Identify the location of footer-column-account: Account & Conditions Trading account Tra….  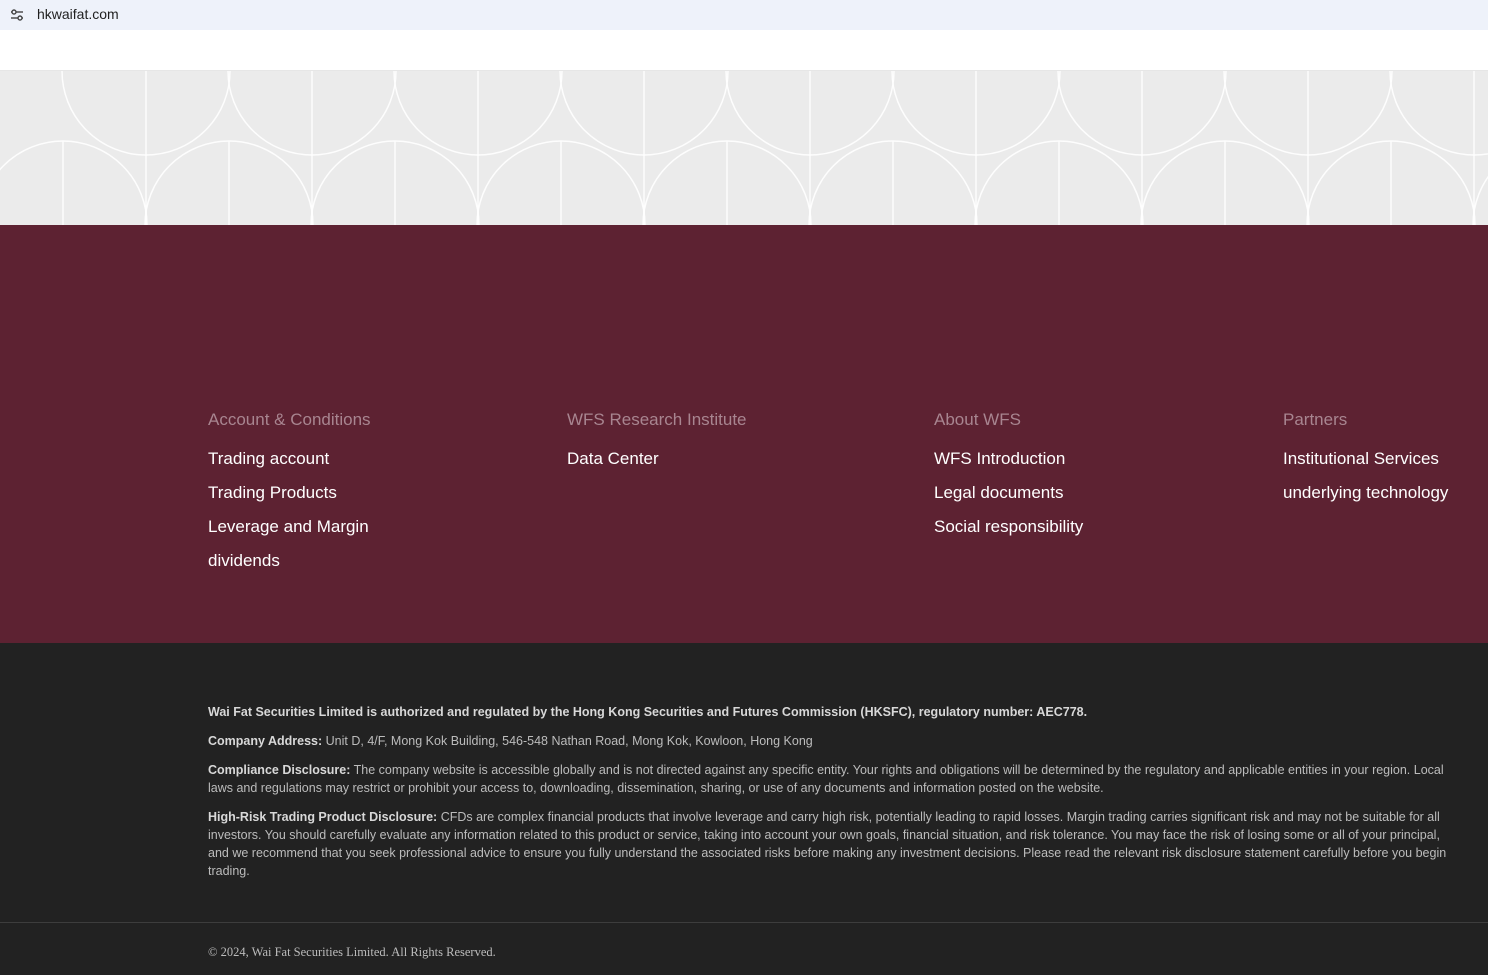
(289, 496).